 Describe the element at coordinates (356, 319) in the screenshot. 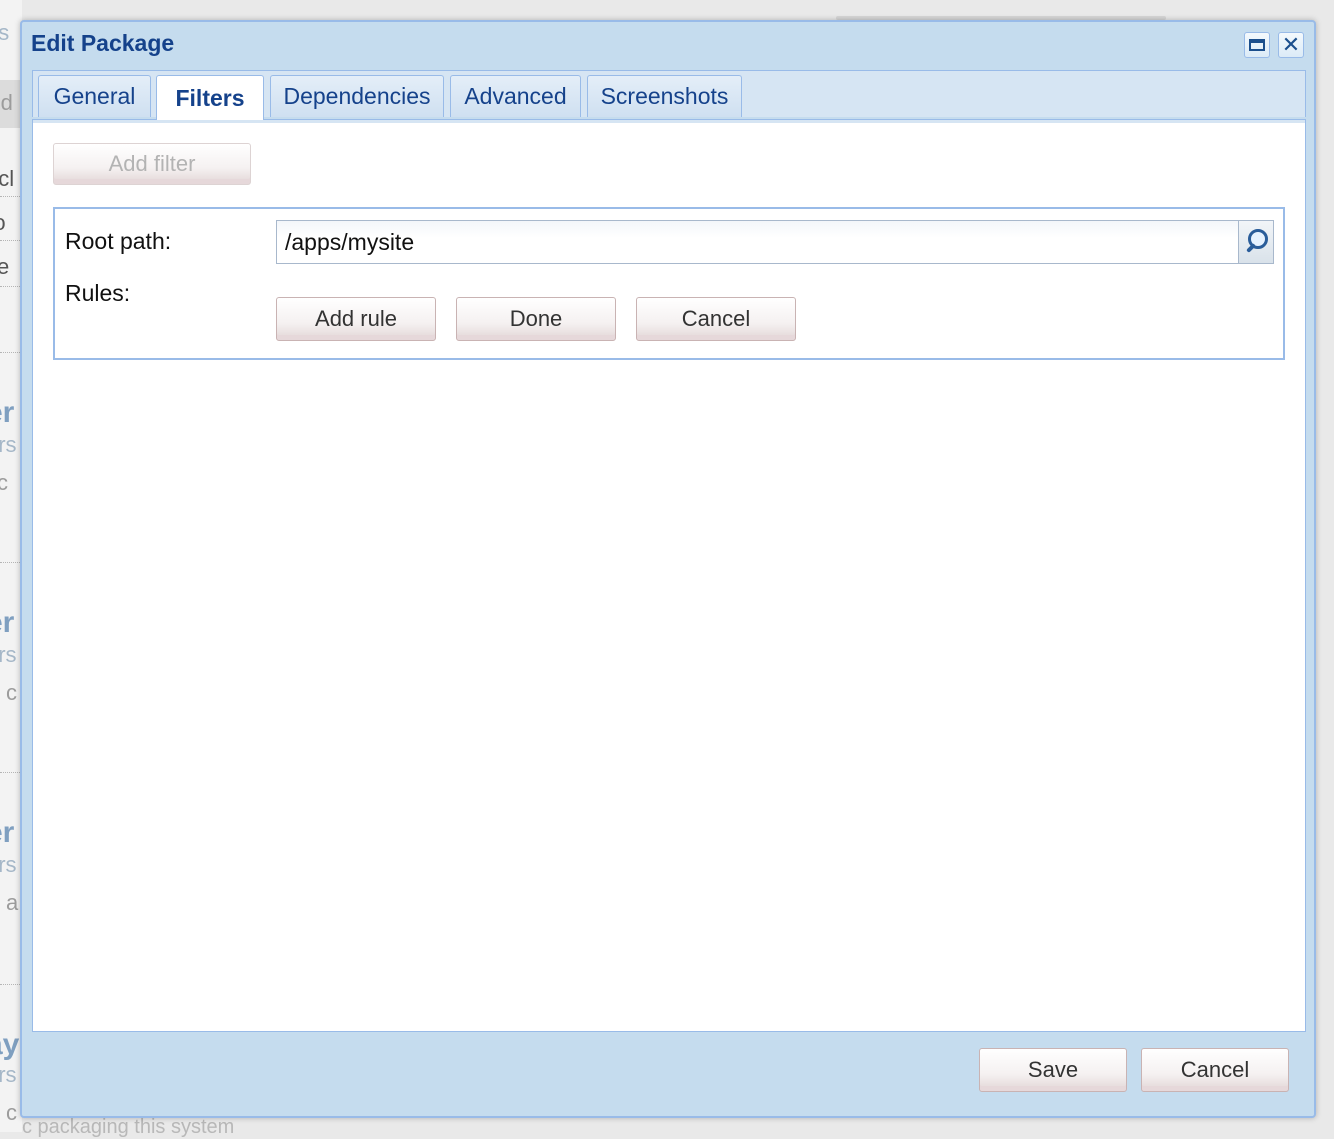

I see `add-rule-button: Add rule` at that location.